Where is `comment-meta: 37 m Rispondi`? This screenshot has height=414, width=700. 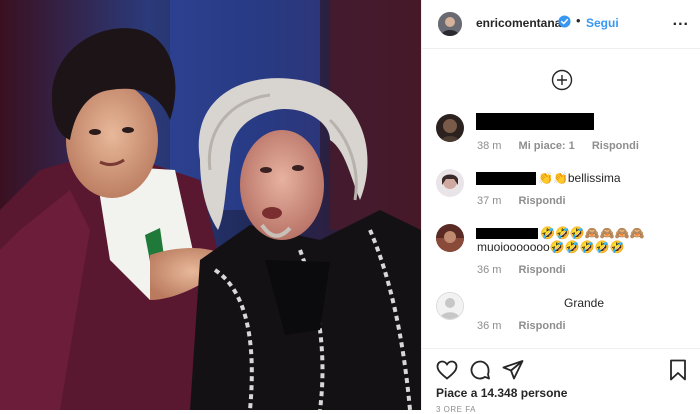
comment-meta: 37 m Rispondi is located at coordinates (528, 201).